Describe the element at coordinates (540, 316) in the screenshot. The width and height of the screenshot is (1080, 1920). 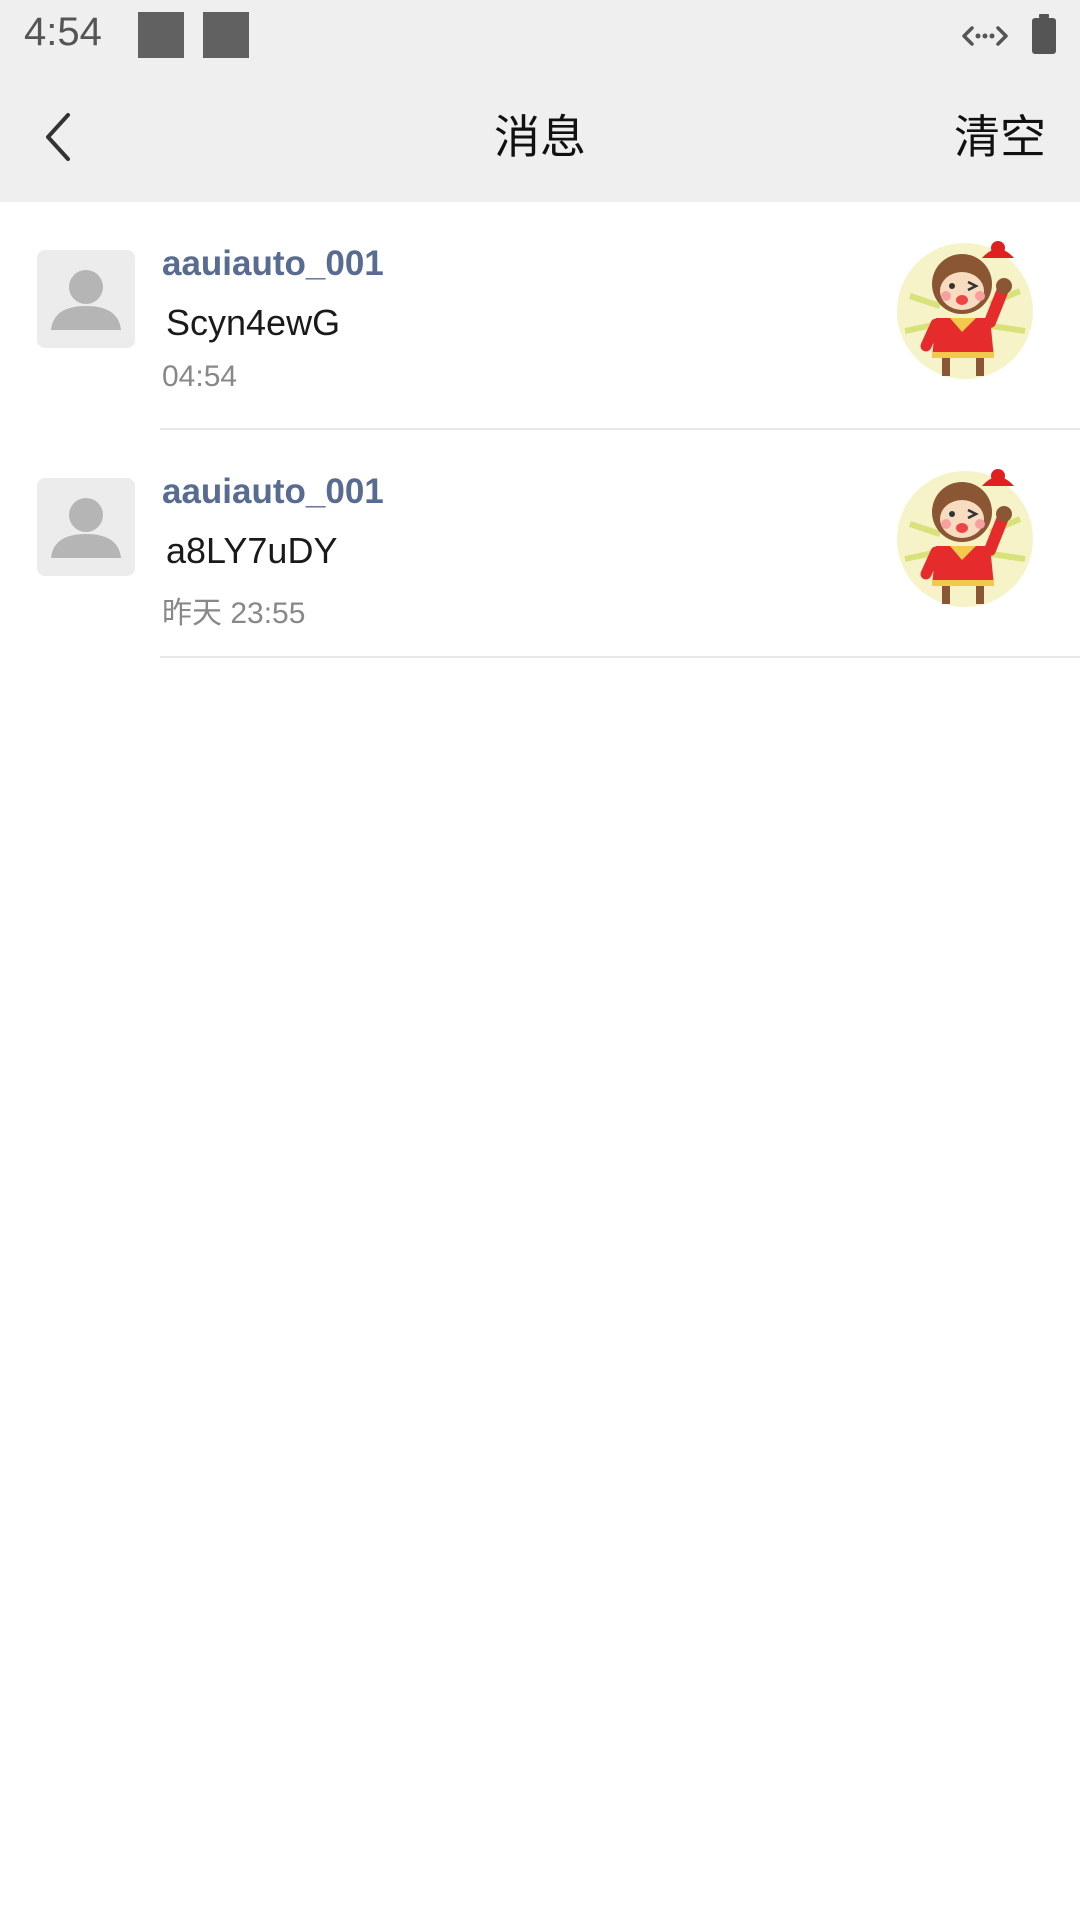
I see `message-item: aauiauto_001 Scyn4ewG 04:54` at that location.